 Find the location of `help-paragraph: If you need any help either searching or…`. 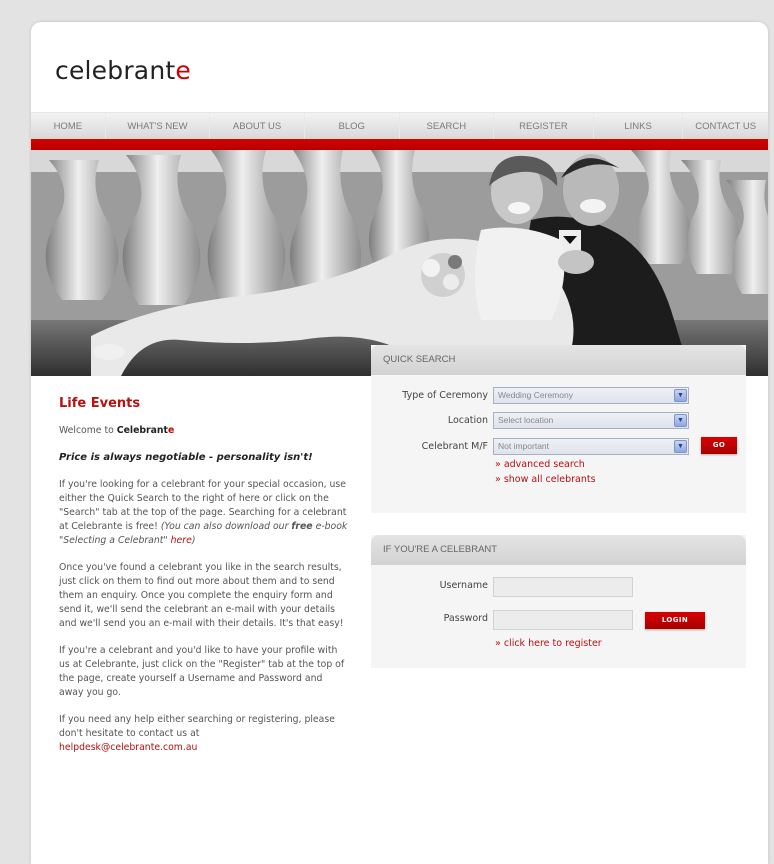

help-paragraph: If you need any help either searching or… is located at coordinates (204, 734).